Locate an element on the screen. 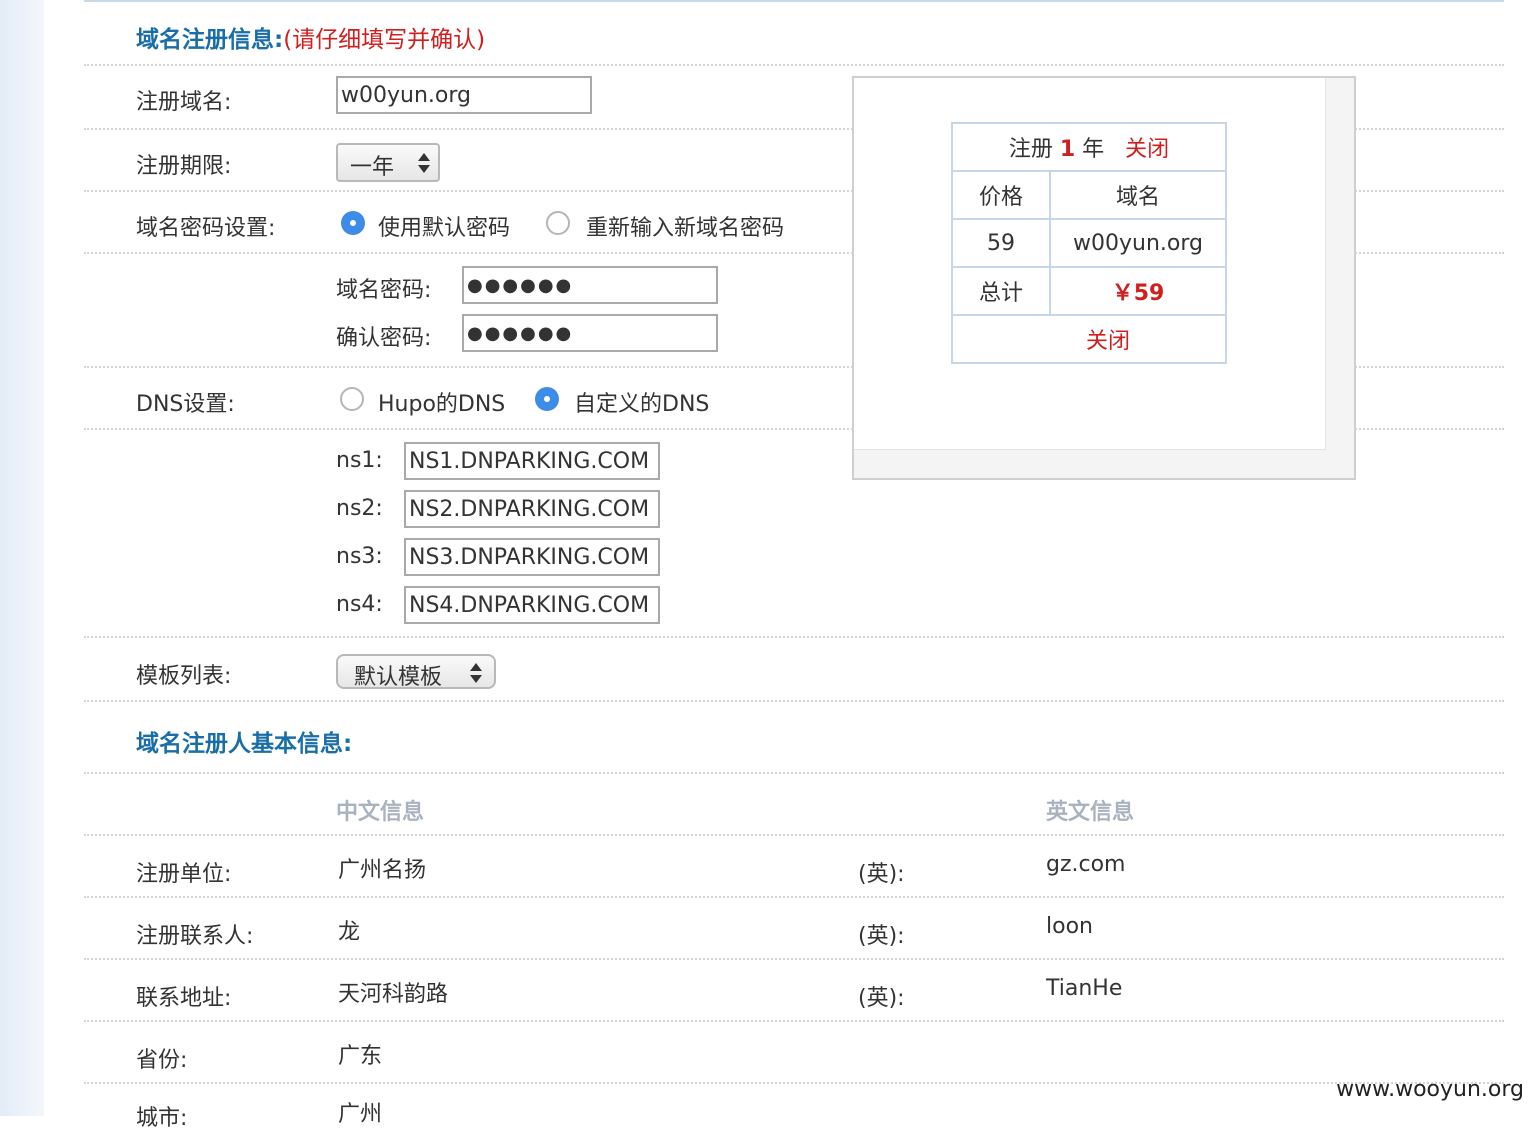 This screenshot has height=1132, width=1534. radio-new-password is located at coordinates (558, 223).